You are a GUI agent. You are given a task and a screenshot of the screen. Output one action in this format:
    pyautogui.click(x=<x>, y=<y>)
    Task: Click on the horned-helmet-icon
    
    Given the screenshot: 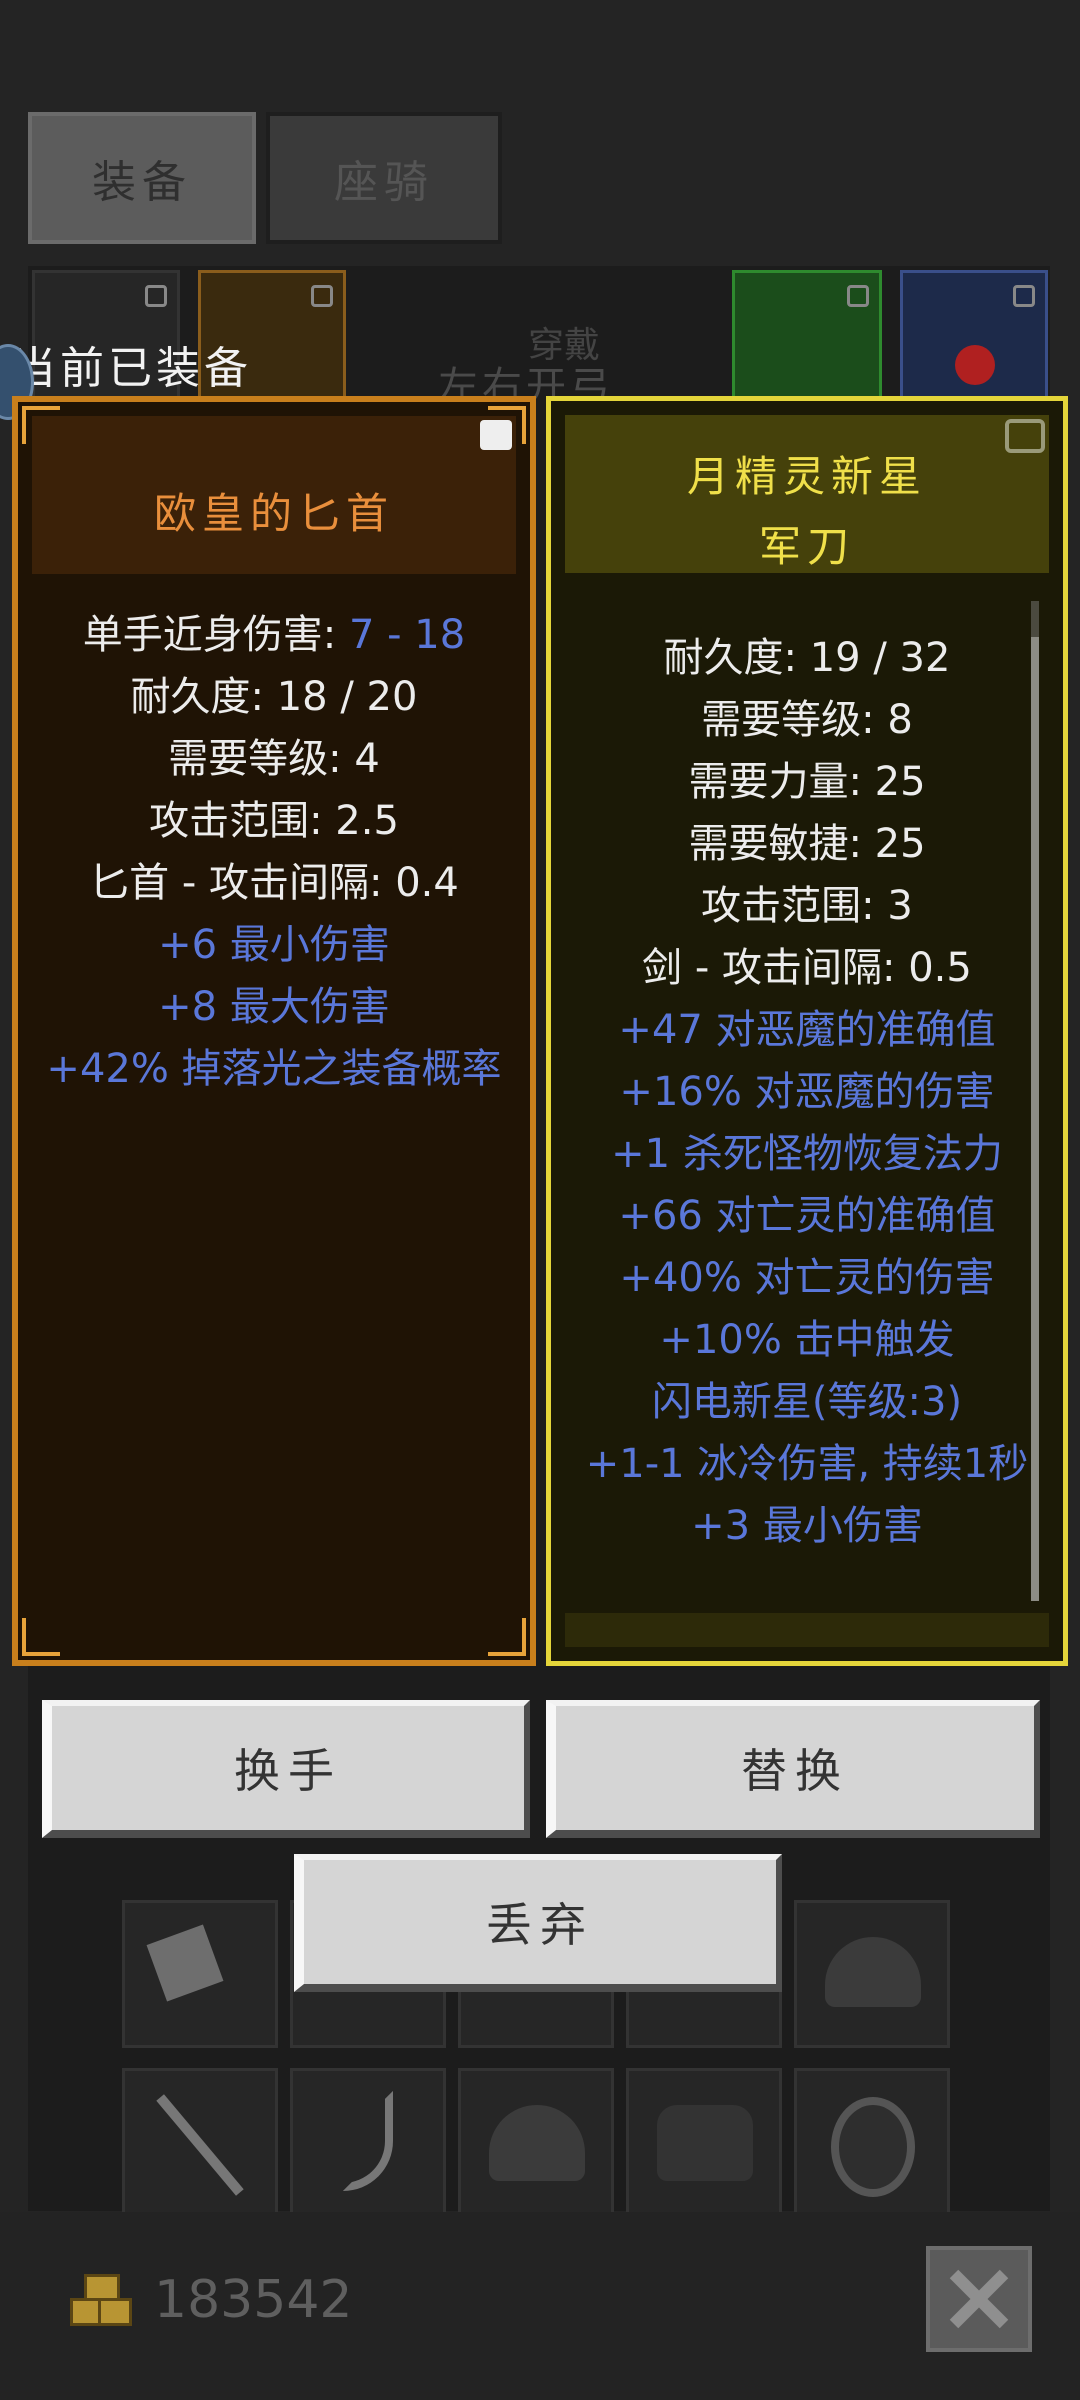 What is the action you would take?
    pyautogui.click(x=705, y=2143)
    